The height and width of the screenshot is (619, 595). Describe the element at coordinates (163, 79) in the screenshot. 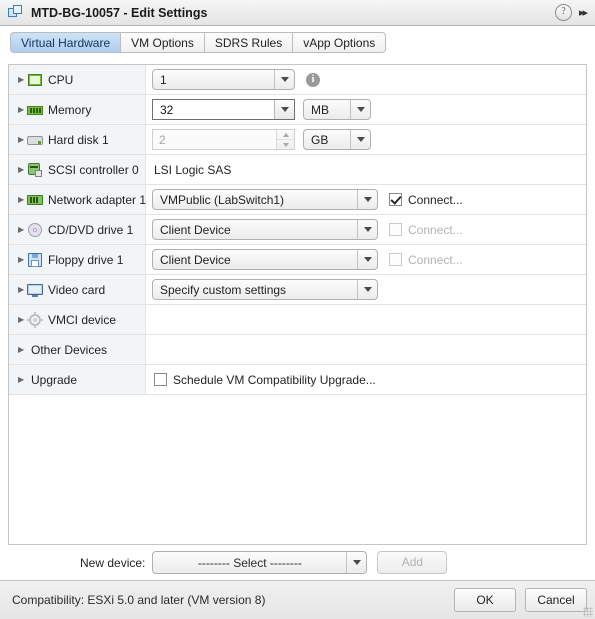

I see `cpu-dropdown-value: 1` at that location.